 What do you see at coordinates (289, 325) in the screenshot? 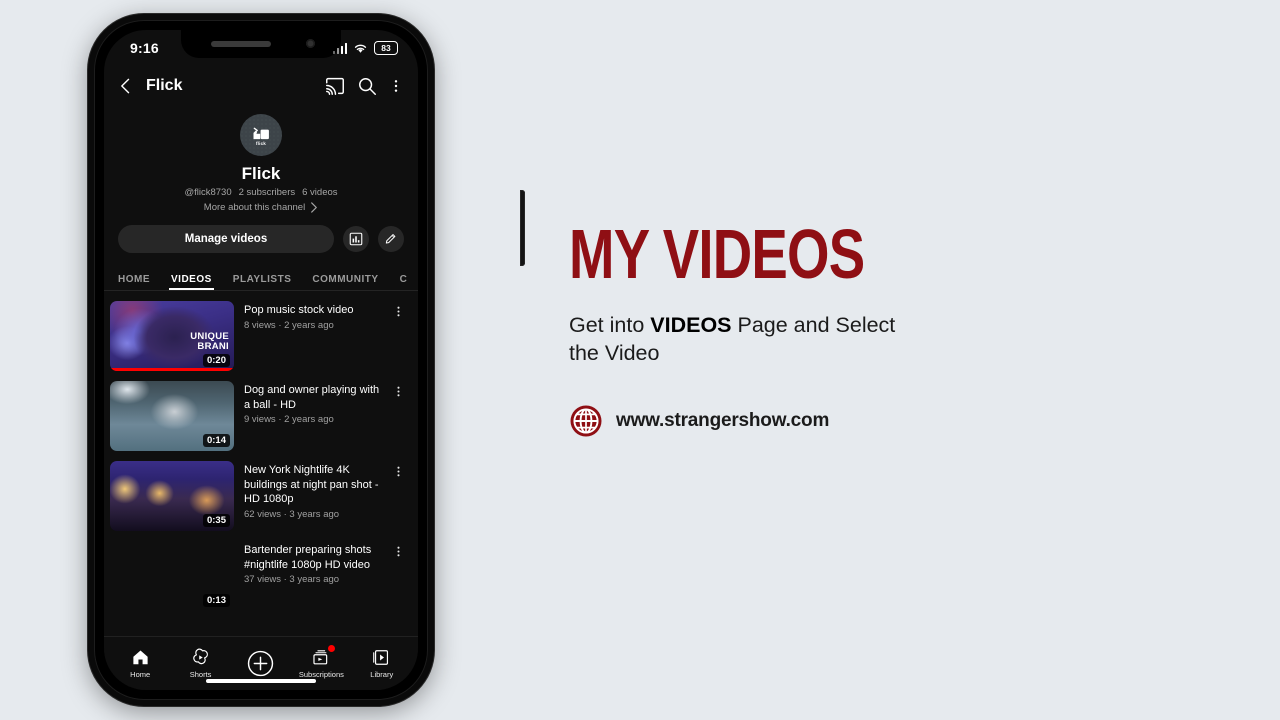
I see `video-stats: 8 views · 2 years ago` at bounding box center [289, 325].